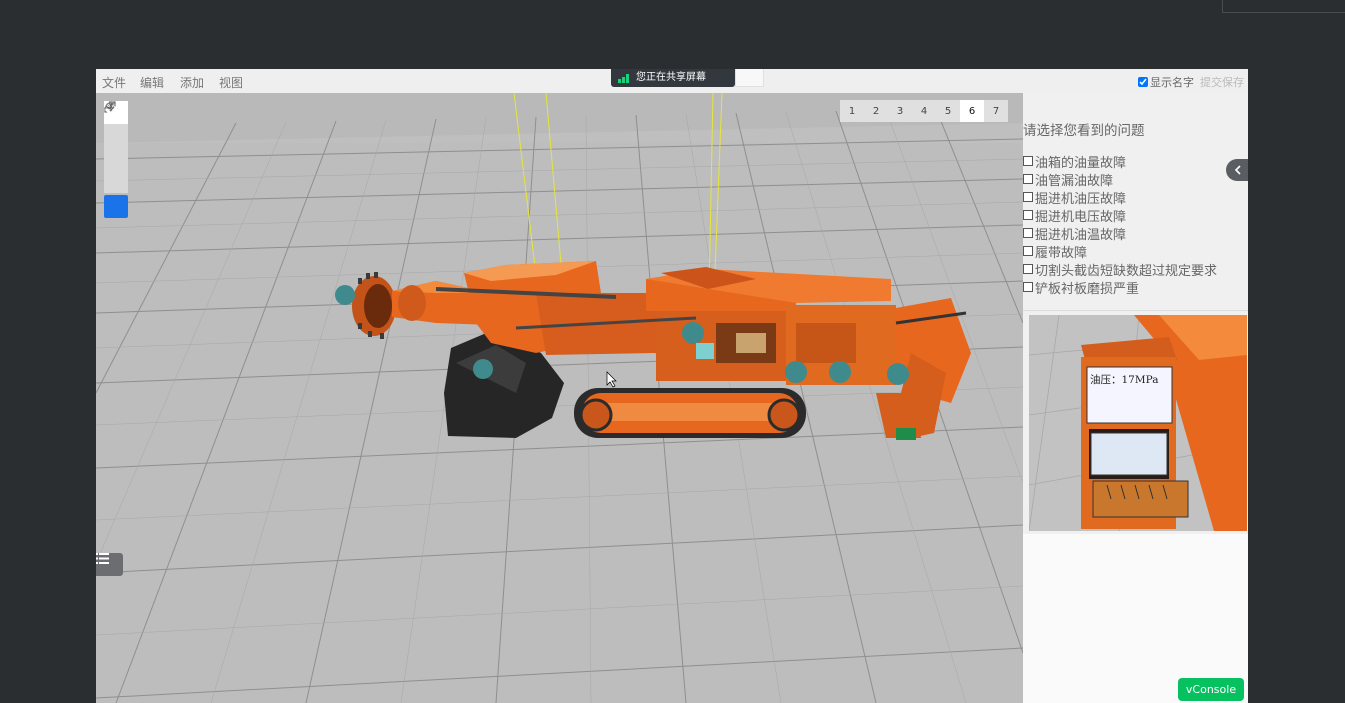 The image size is (1345, 703). I want to click on show-names-toggle: 显示名字, so click(1166, 82).